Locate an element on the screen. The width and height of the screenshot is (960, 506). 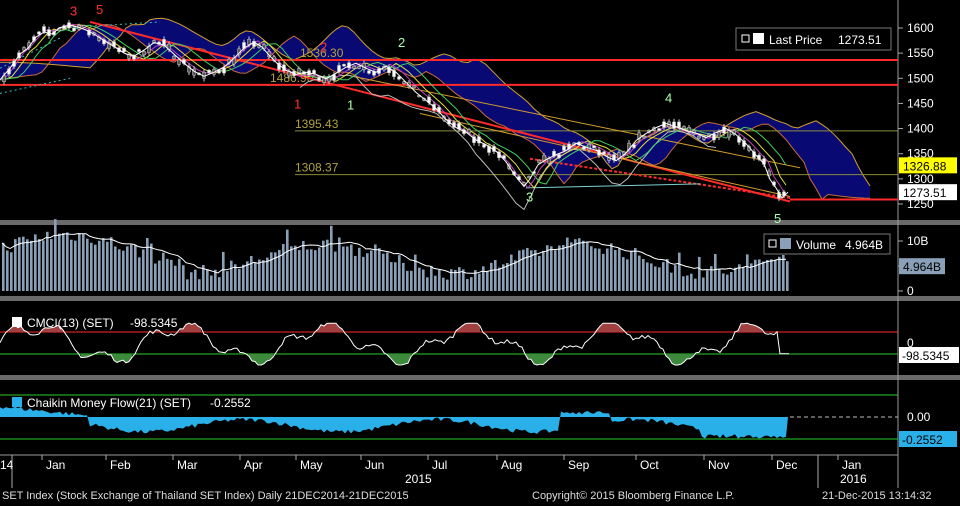
wave-label: 2 is located at coordinates (401, 42).